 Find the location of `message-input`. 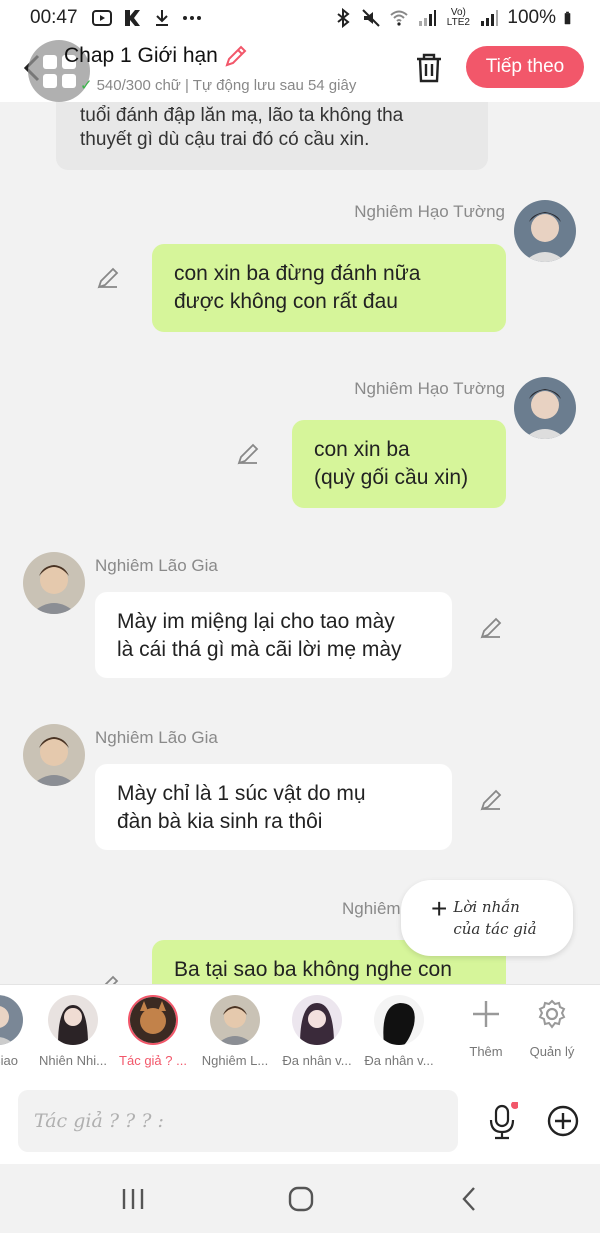

message-input is located at coordinates (238, 1121).